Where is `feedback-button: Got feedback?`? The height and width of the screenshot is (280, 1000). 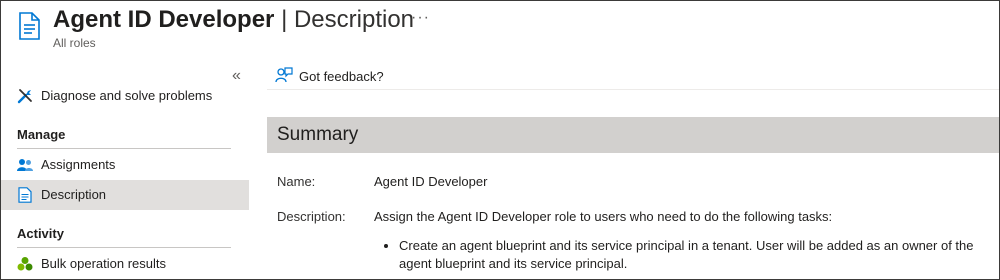 feedback-button: Got feedback? is located at coordinates (329, 76).